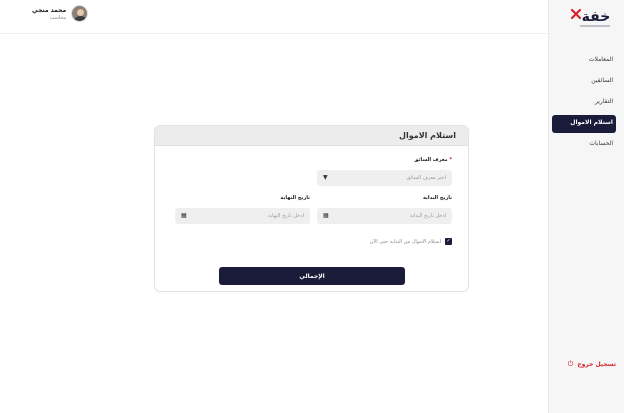 Image resolution: width=624 pixels, height=413 pixels. What do you see at coordinates (584, 145) in the screenshot?
I see `sidebar-item-accounts: الحسابات` at bounding box center [584, 145].